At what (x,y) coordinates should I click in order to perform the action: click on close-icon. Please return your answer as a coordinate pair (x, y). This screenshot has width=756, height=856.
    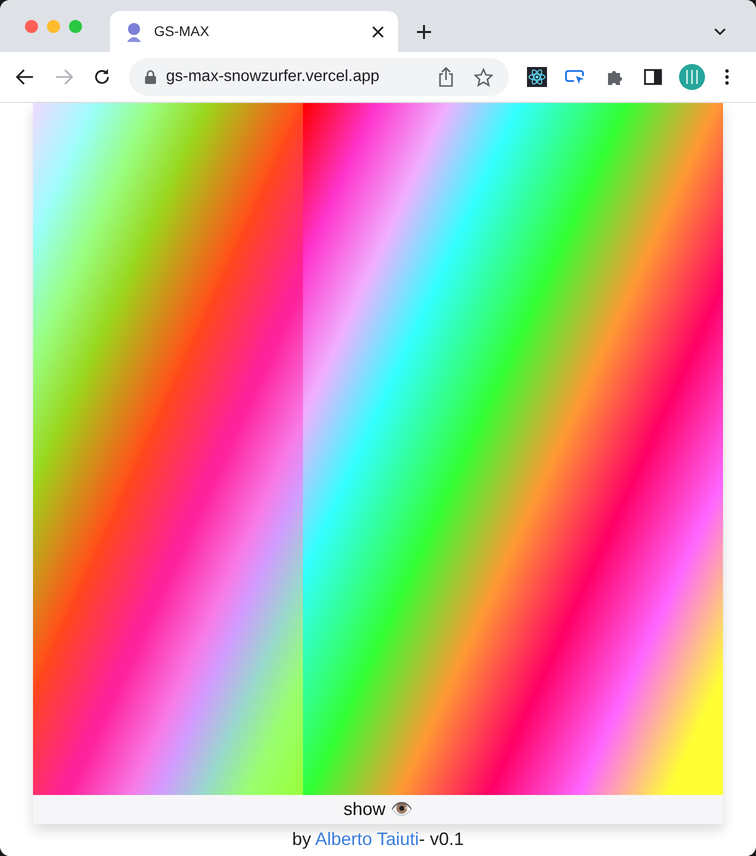
    Looking at the image, I should click on (378, 32).